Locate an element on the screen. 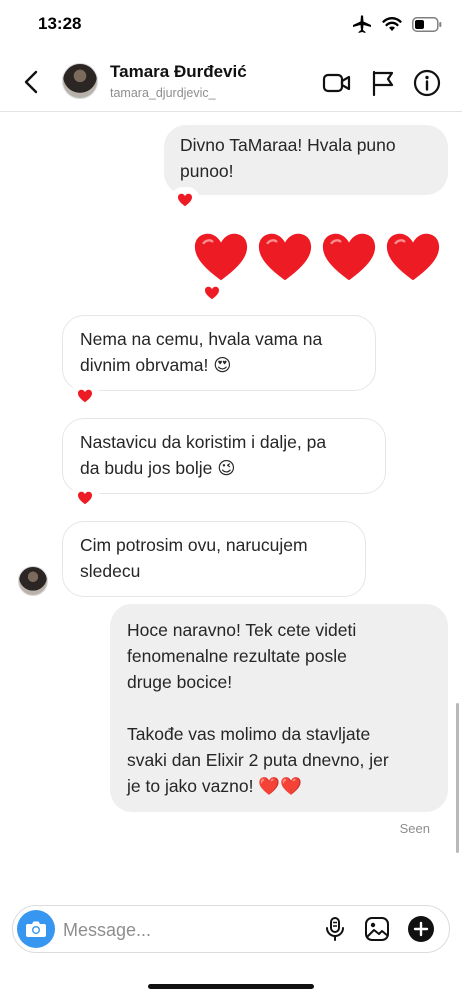 The image size is (462, 1000). report-button is located at coordinates (383, 83).